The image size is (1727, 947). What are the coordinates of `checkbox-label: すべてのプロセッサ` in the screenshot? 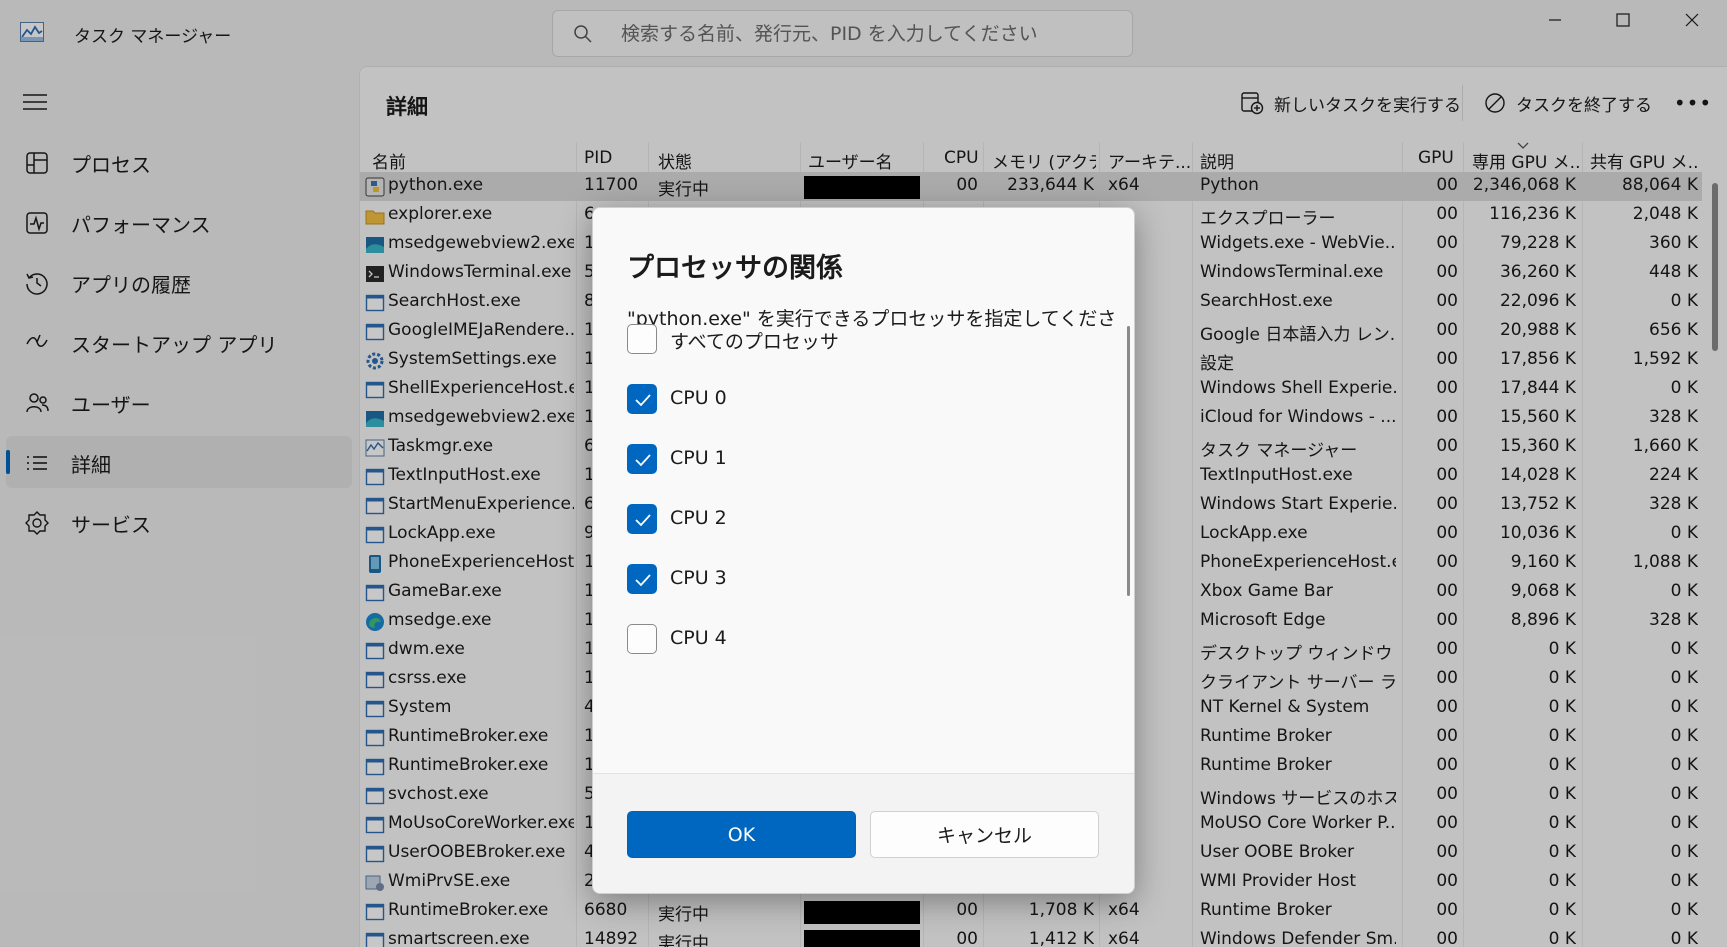 It's located at (754, 342).